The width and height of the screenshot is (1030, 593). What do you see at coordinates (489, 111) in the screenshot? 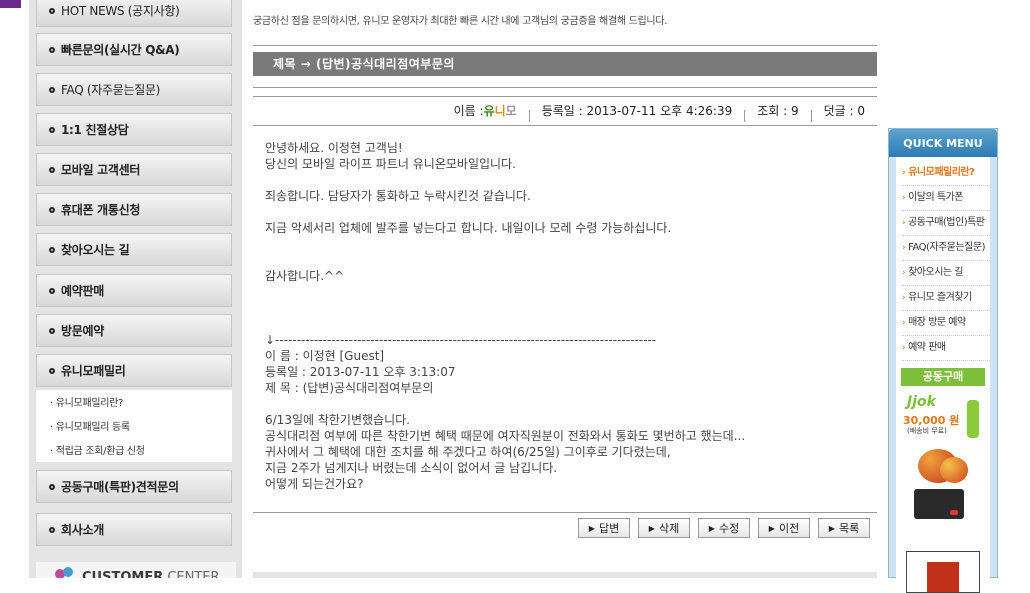
I see `author-u: 유` at bounding box center [489, 111].